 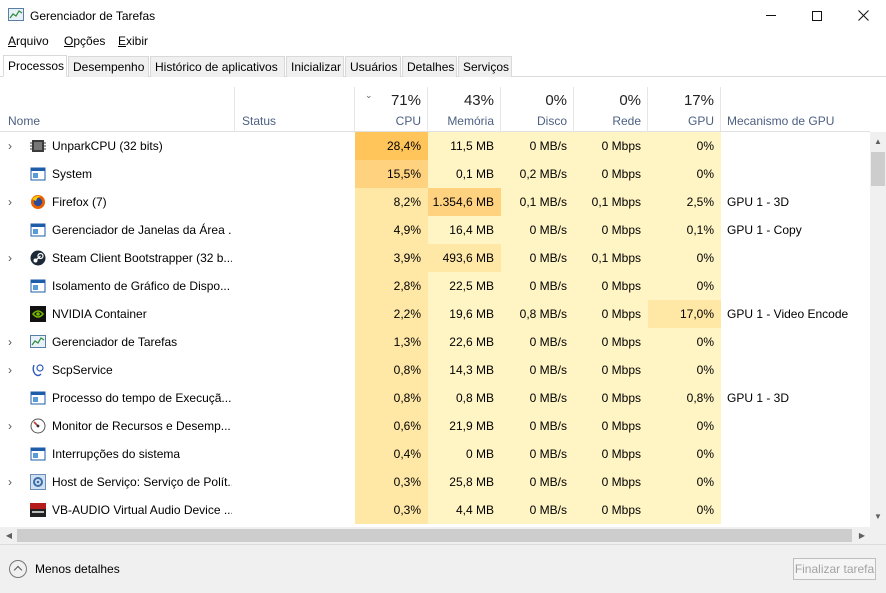 What do you see at coordinates (478, 100) in the screenshot?
I see `memory-total-percent: 43%` at bounding box center [478, 100].